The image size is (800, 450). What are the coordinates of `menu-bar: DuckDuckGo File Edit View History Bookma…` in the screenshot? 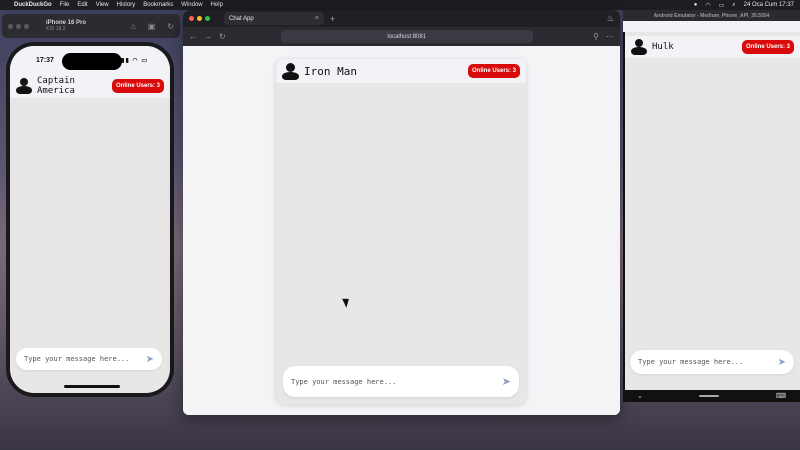 It's located at (400, 5).